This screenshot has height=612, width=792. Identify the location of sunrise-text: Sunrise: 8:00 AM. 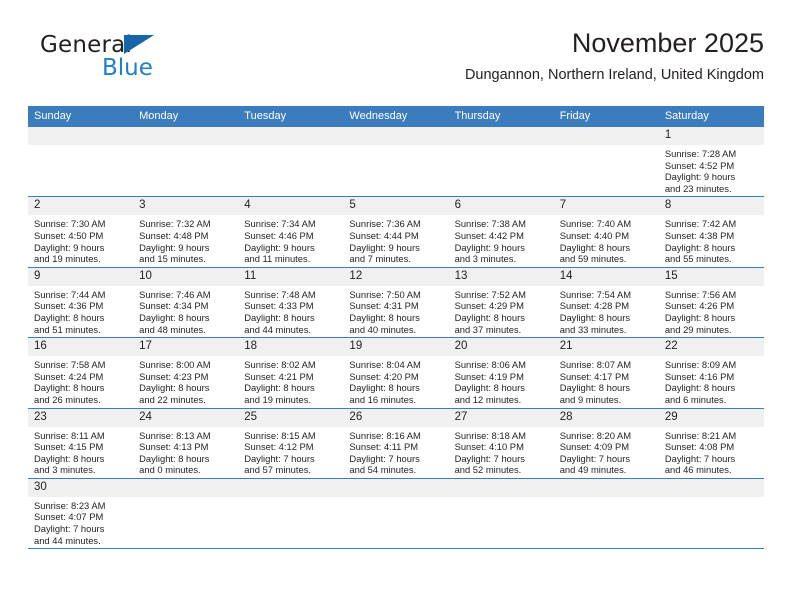
(175, 365).